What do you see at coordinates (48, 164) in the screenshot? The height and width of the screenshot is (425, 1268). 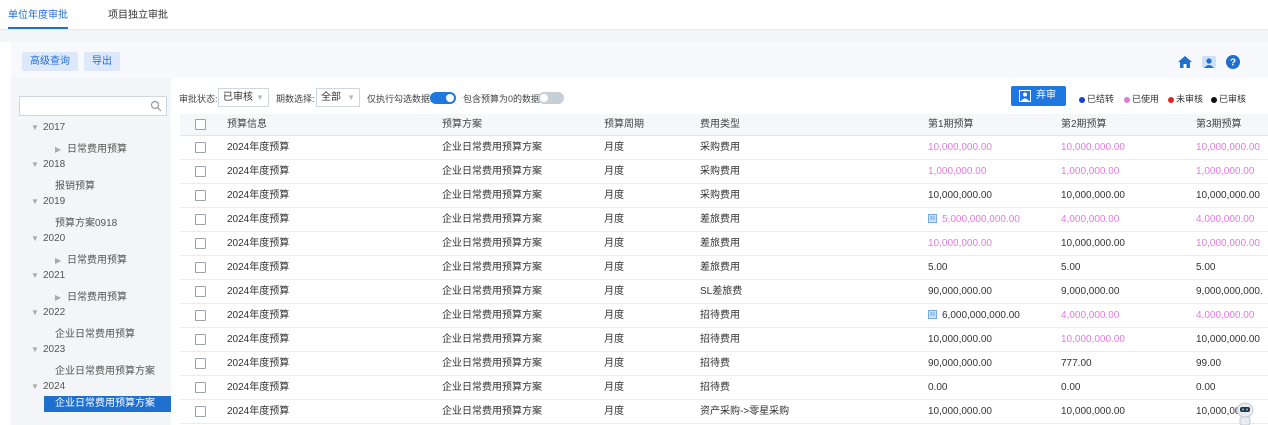 I see `tree-year-2018: ▼ 2018` at bounding box center [48, 164].